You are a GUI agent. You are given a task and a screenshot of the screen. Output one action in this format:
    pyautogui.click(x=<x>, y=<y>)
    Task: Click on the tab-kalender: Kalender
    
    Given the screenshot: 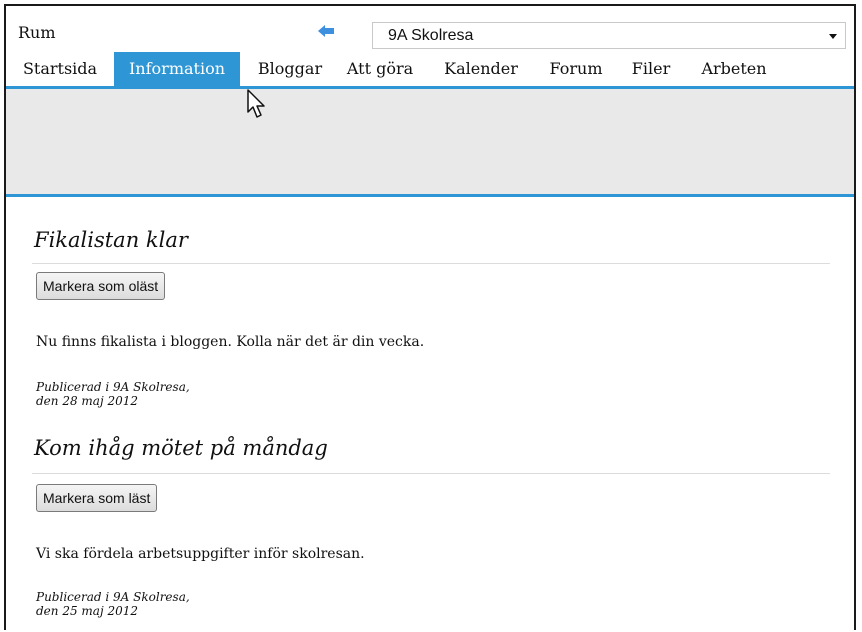 What is the action you would take?
    pyautogui.click(x=481, y=69)
    